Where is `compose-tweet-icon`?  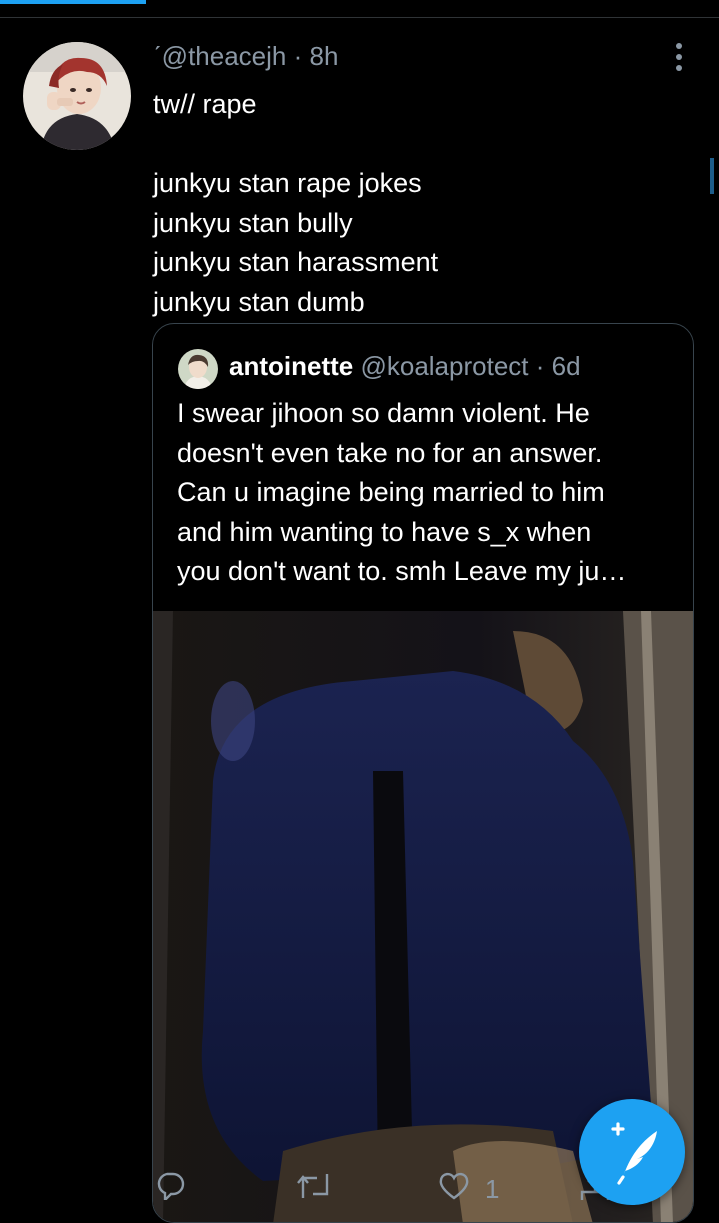 compose-tweet-icon is located at coordinates (634, 1153).